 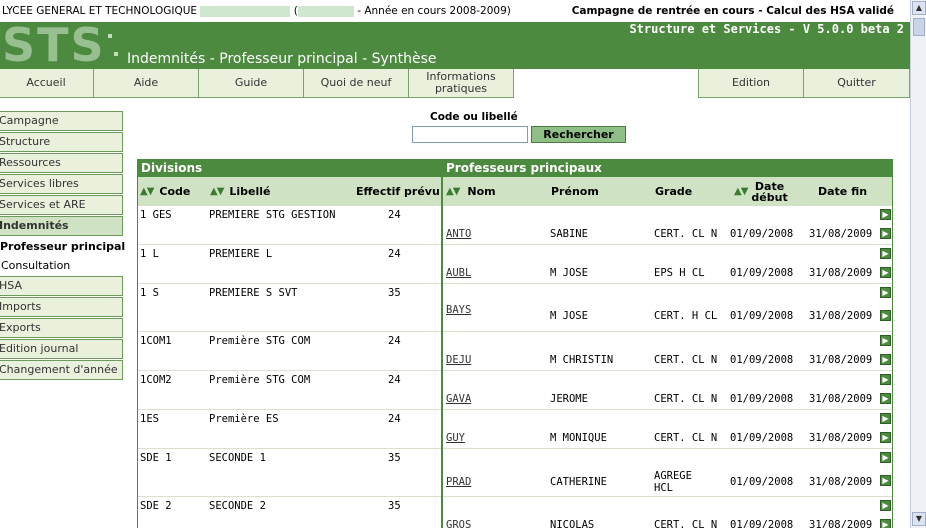 What do you see at coordinates (61, 205) in the screenshot?
I see `sidebar-item-services-are: Services et ARE` at bounding box center [61, 205].